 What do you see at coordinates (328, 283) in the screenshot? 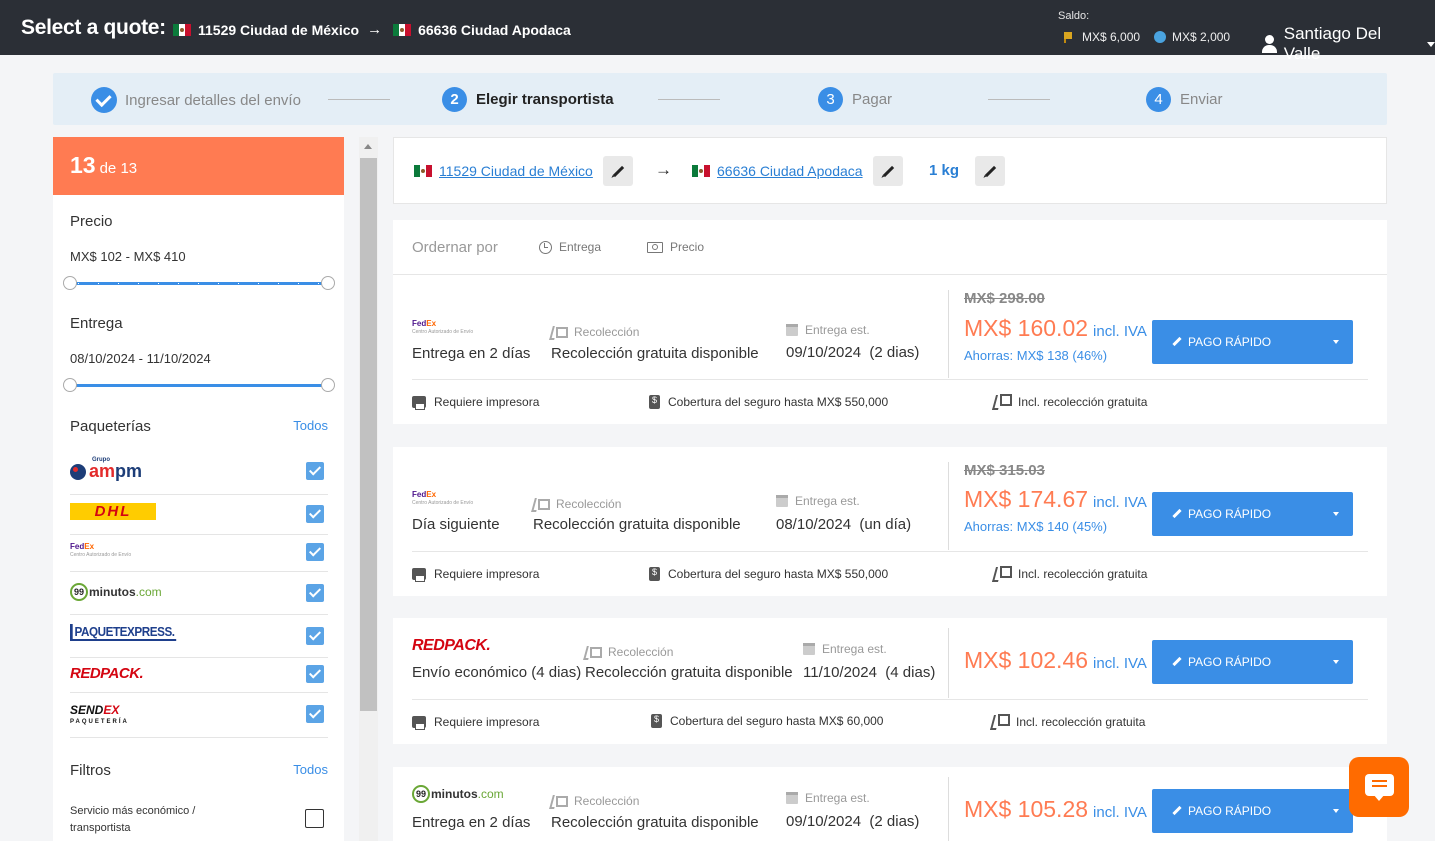
I see `price-slider-max-handle` at bounding box center [328, 283].